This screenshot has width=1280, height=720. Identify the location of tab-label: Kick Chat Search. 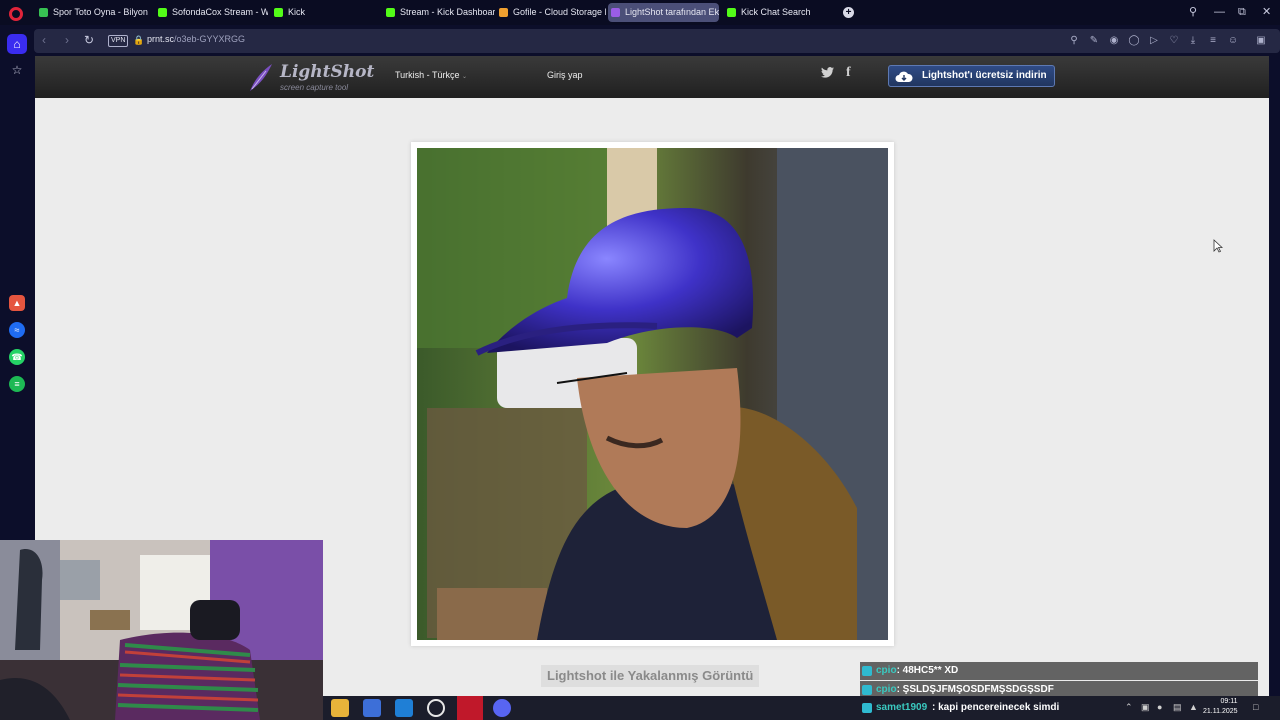
(776, 12).